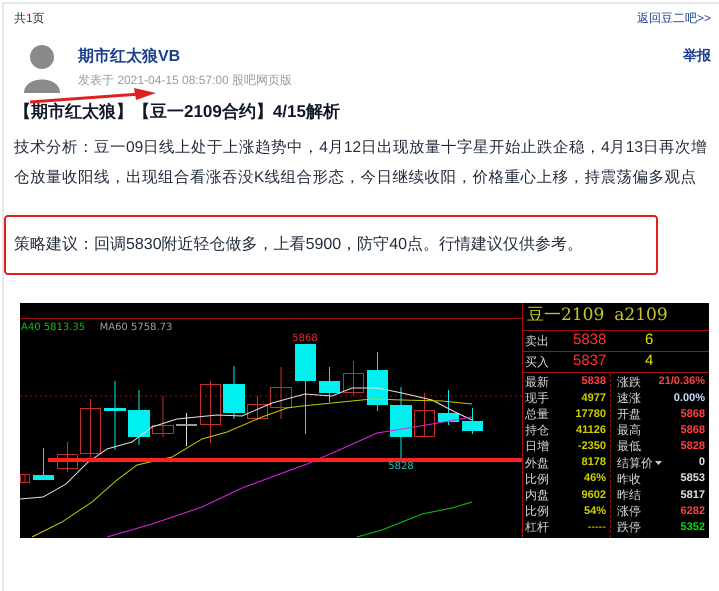 This screenshot has height=591, width=719. Describe the element at coordinates (53, 327) in the screenshot. I see `legend-label: A40 5813.35` at that location.